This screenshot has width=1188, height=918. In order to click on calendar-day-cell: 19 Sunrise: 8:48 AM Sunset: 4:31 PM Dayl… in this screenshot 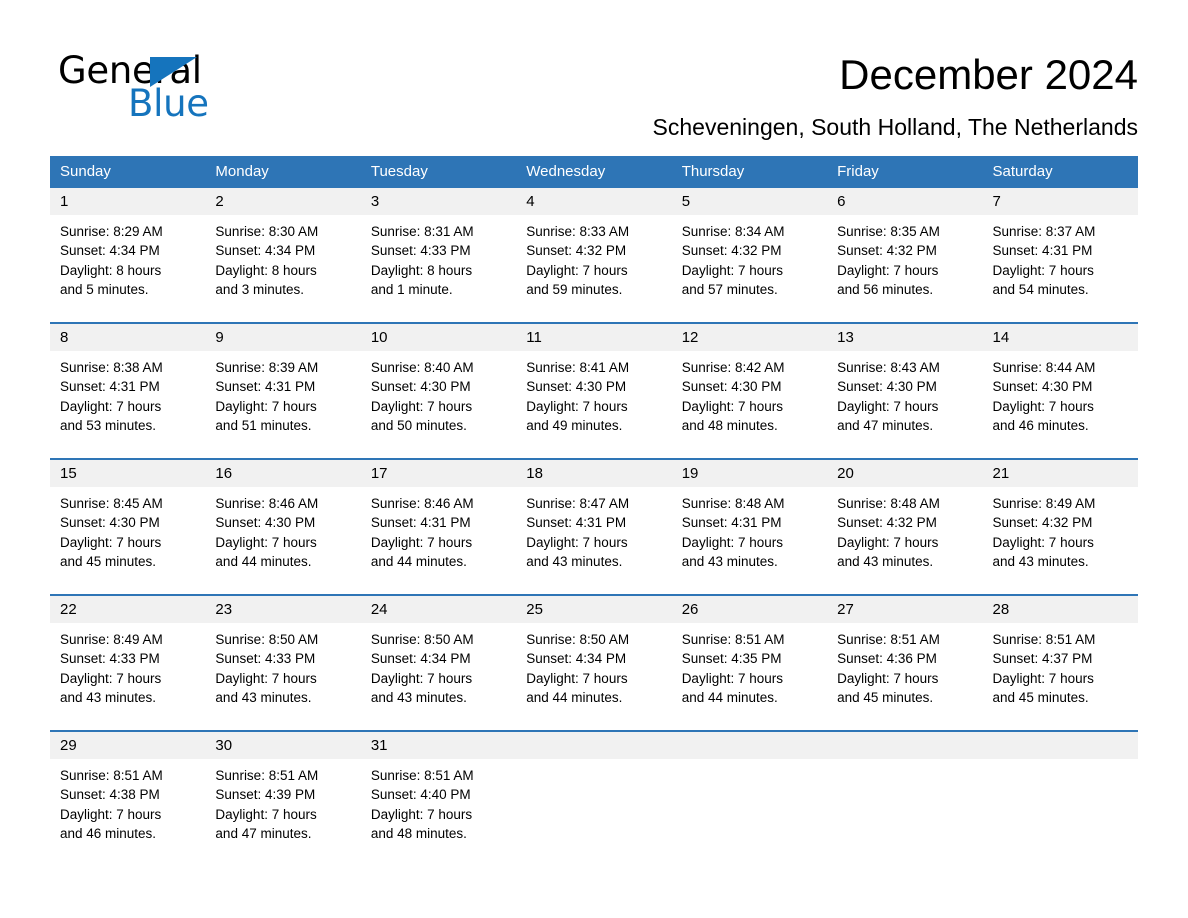, I will do `click(749, 521)`.